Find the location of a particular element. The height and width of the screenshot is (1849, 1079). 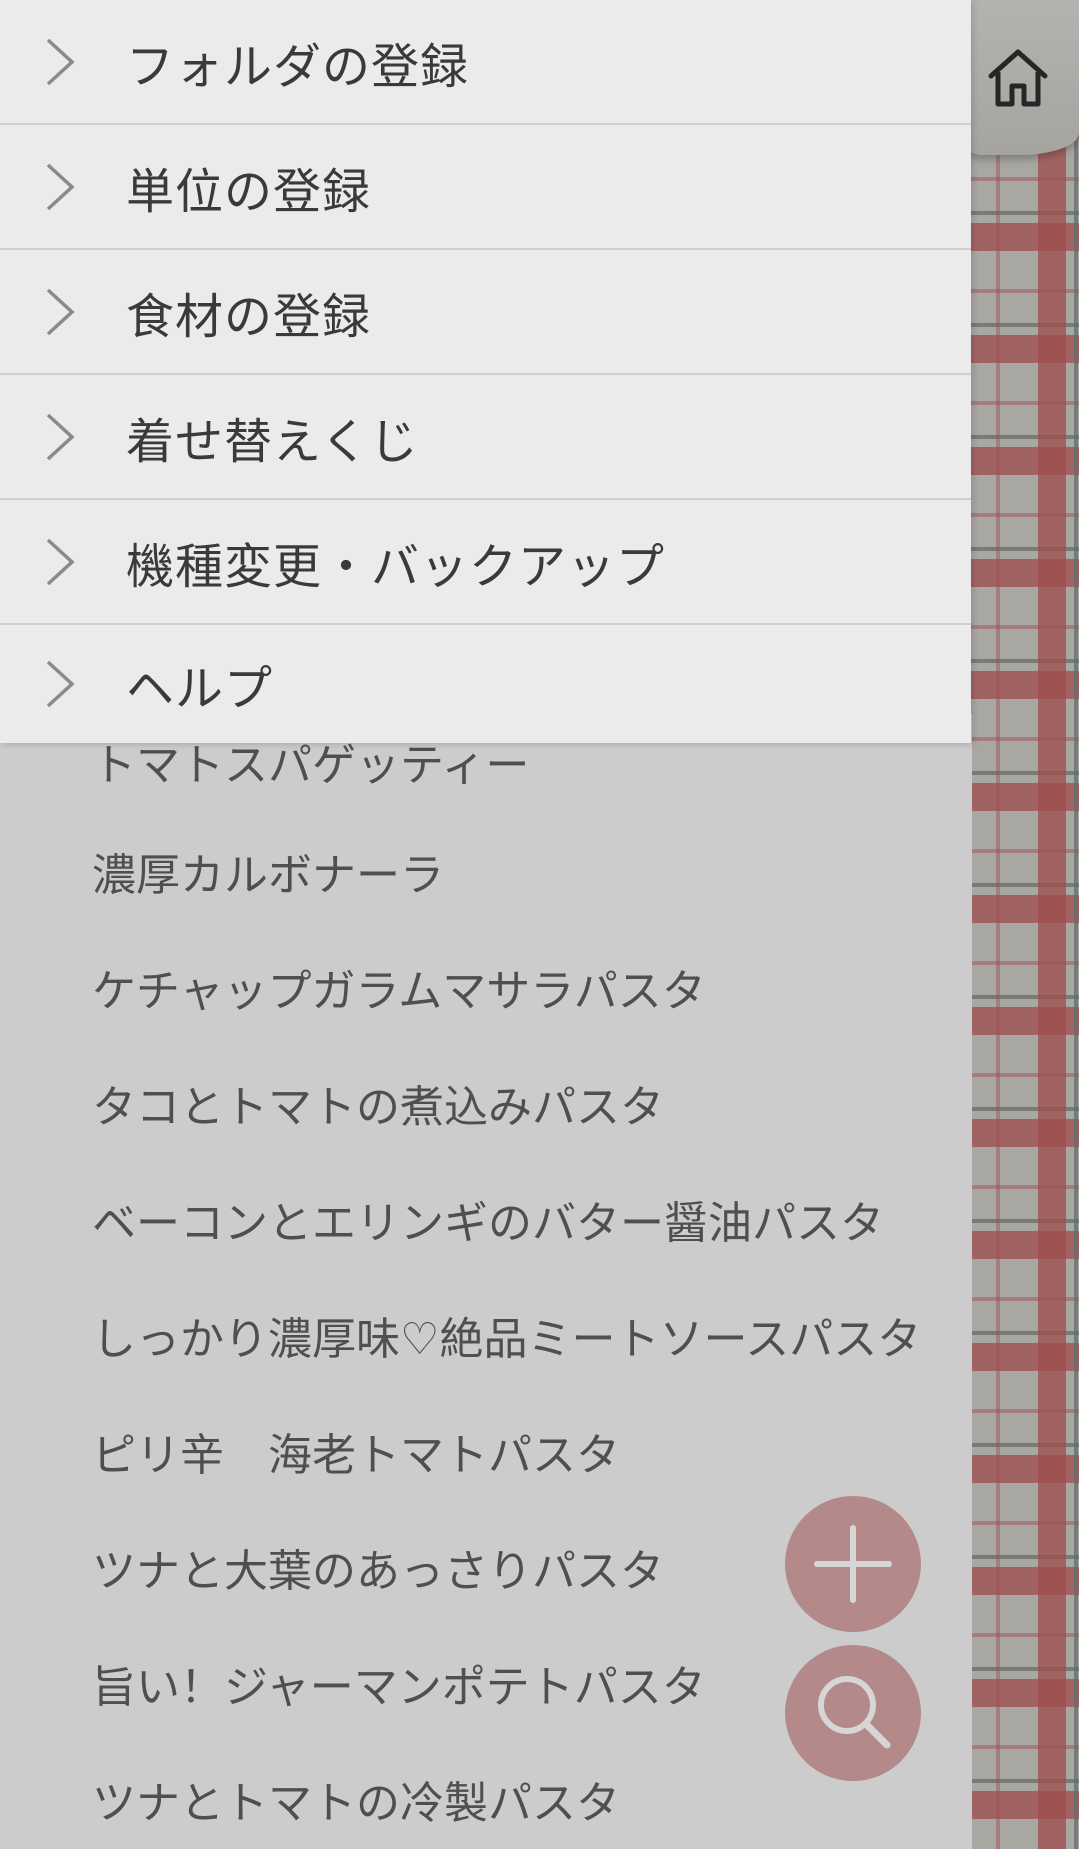

menu-item-theme-lottery: 着せ替えくじ is located at coordinates (485, 437).